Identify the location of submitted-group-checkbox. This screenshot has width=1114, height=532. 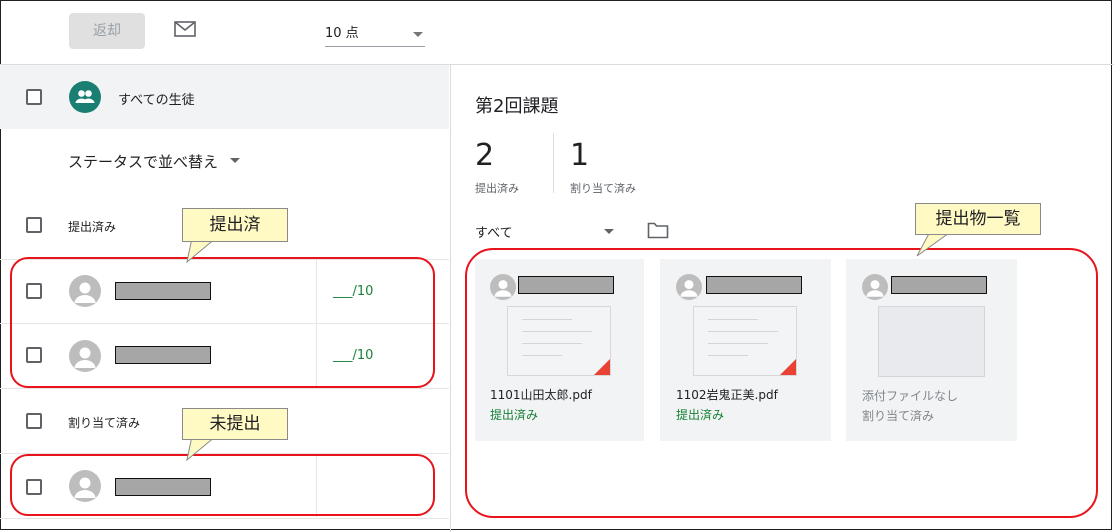
(34, 225).